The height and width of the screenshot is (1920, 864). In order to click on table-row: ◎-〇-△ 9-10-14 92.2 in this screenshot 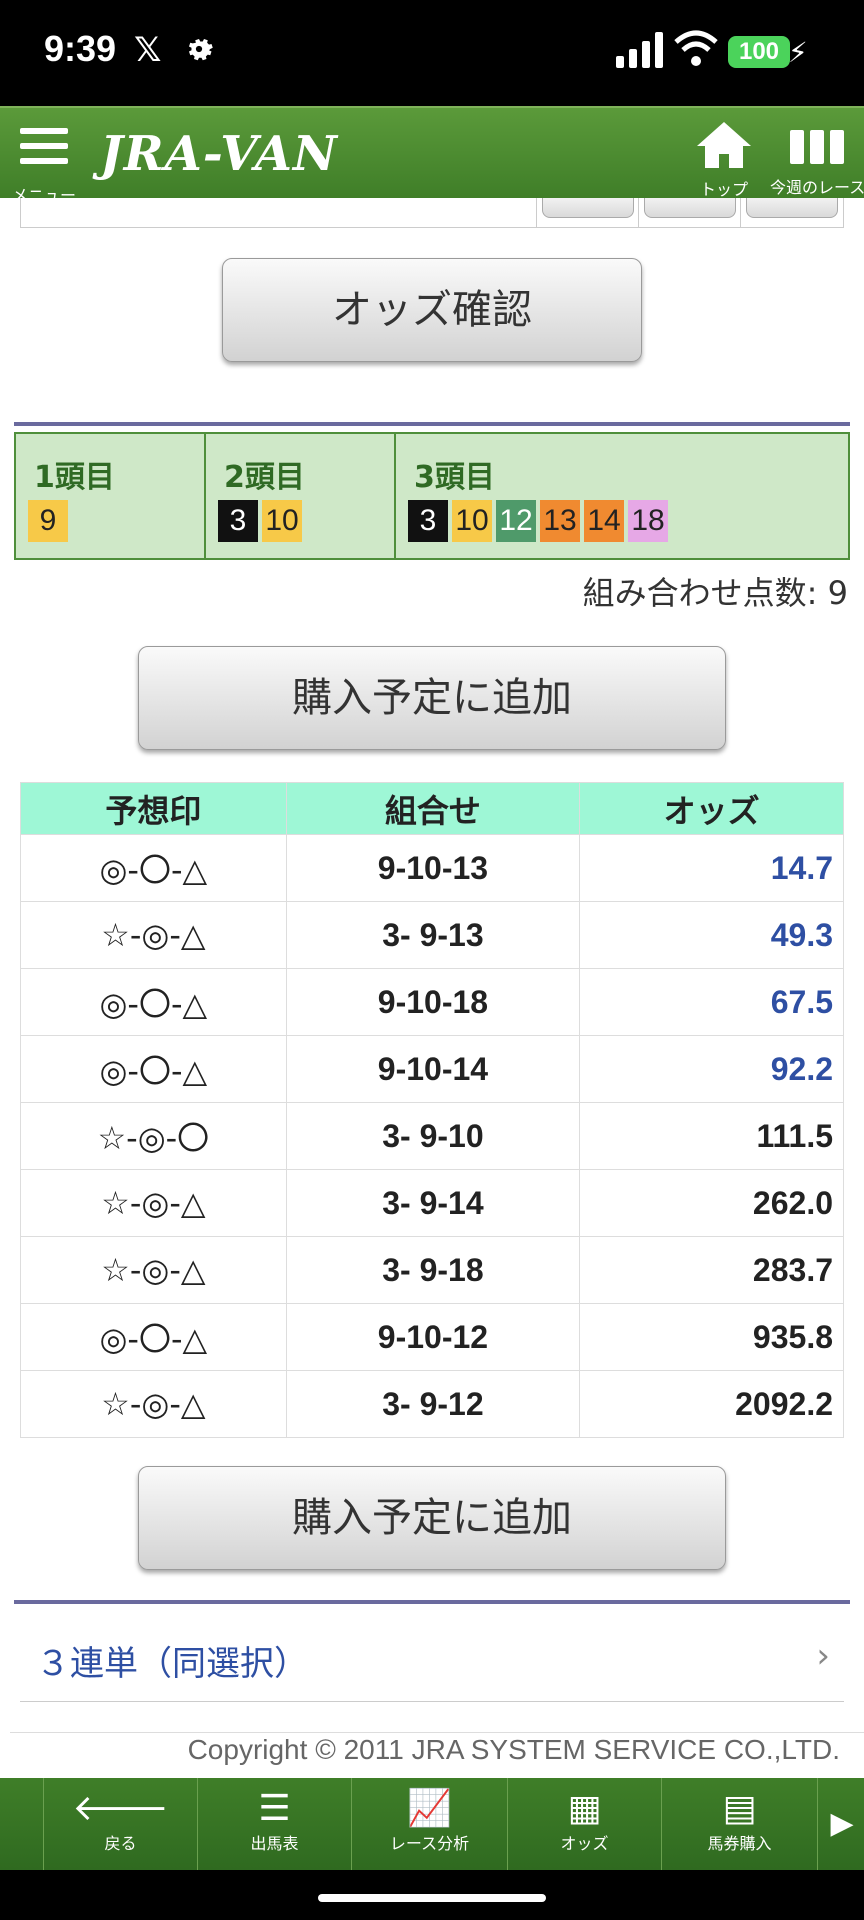, I will do `click(432, 1069)`.